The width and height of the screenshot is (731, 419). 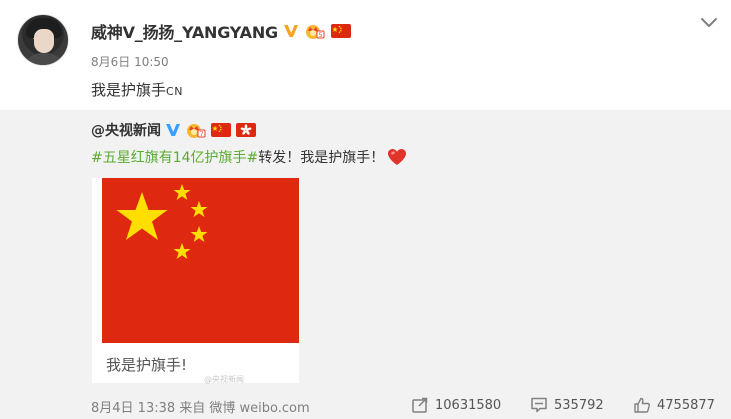 I want to click on retweet-time-source: 8月4日 13:38 来自 微博 weibo.com, so click(x=200, y=406).